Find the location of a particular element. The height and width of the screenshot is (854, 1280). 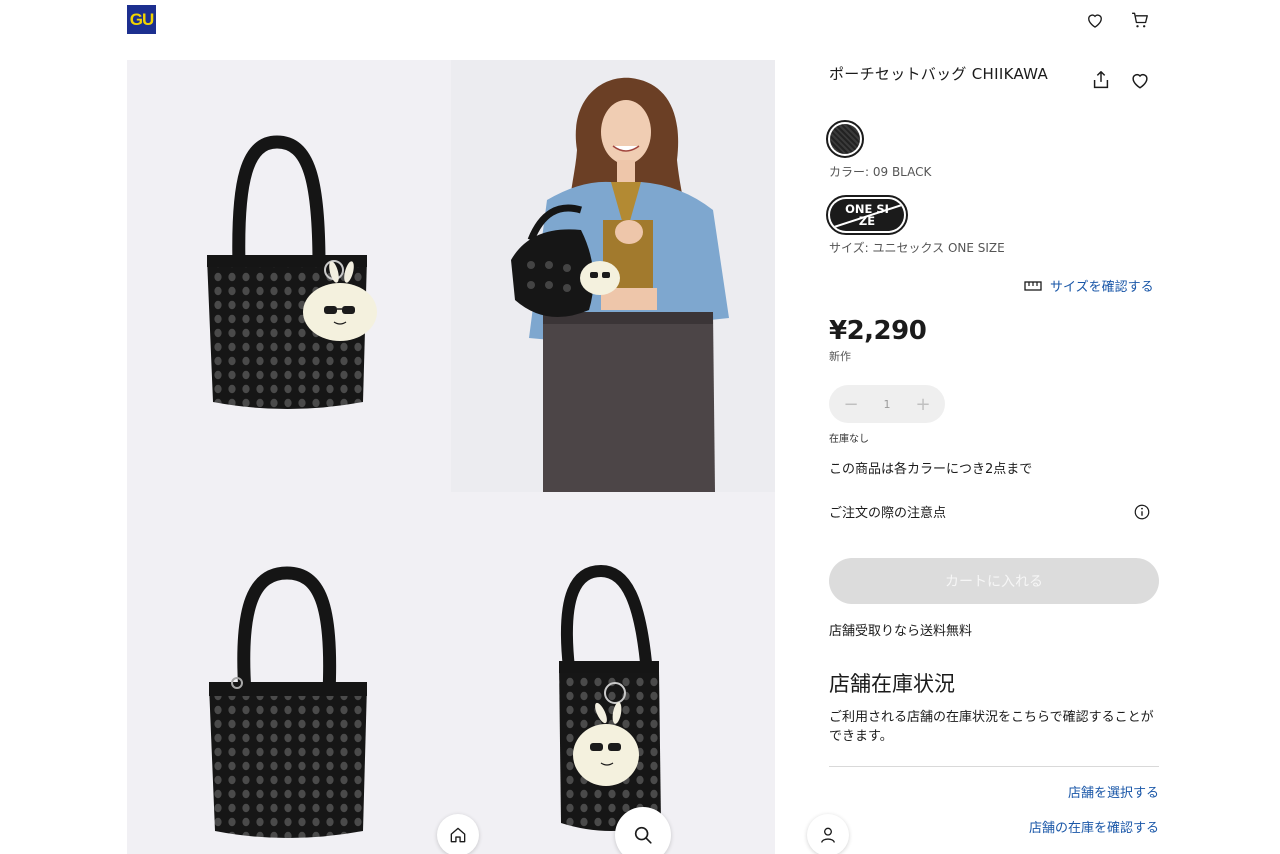

purchase-limit-notice: この商品は各カラーにつき2点まで is located at coordinates (931, 469).